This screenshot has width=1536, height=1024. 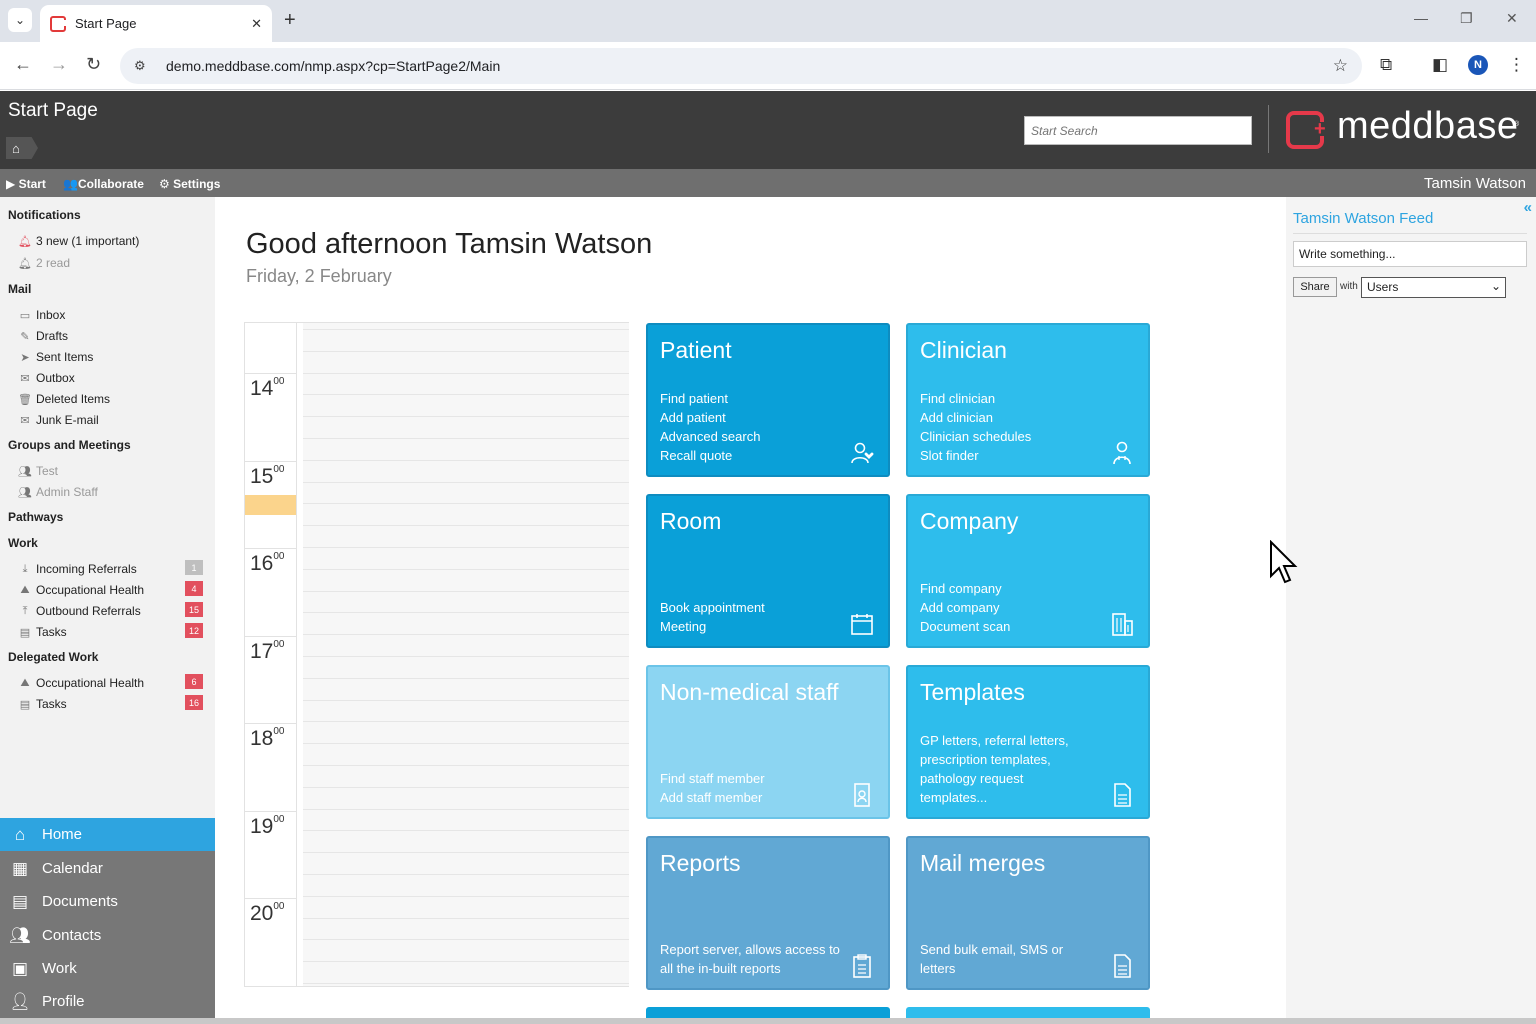 I want to click on calendar-hour-label: 1700, so click(x=267, y=650).